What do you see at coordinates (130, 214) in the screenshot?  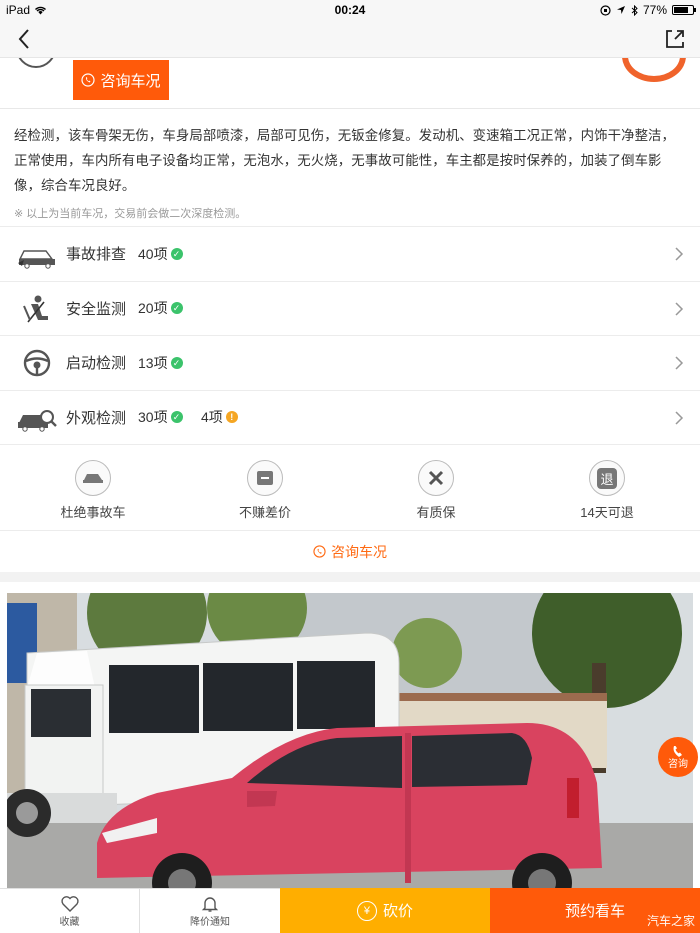 I see `condition-note: ※ 以上为当前车况，交易前会做二次深度检测。` at bounding box center [130, 214].